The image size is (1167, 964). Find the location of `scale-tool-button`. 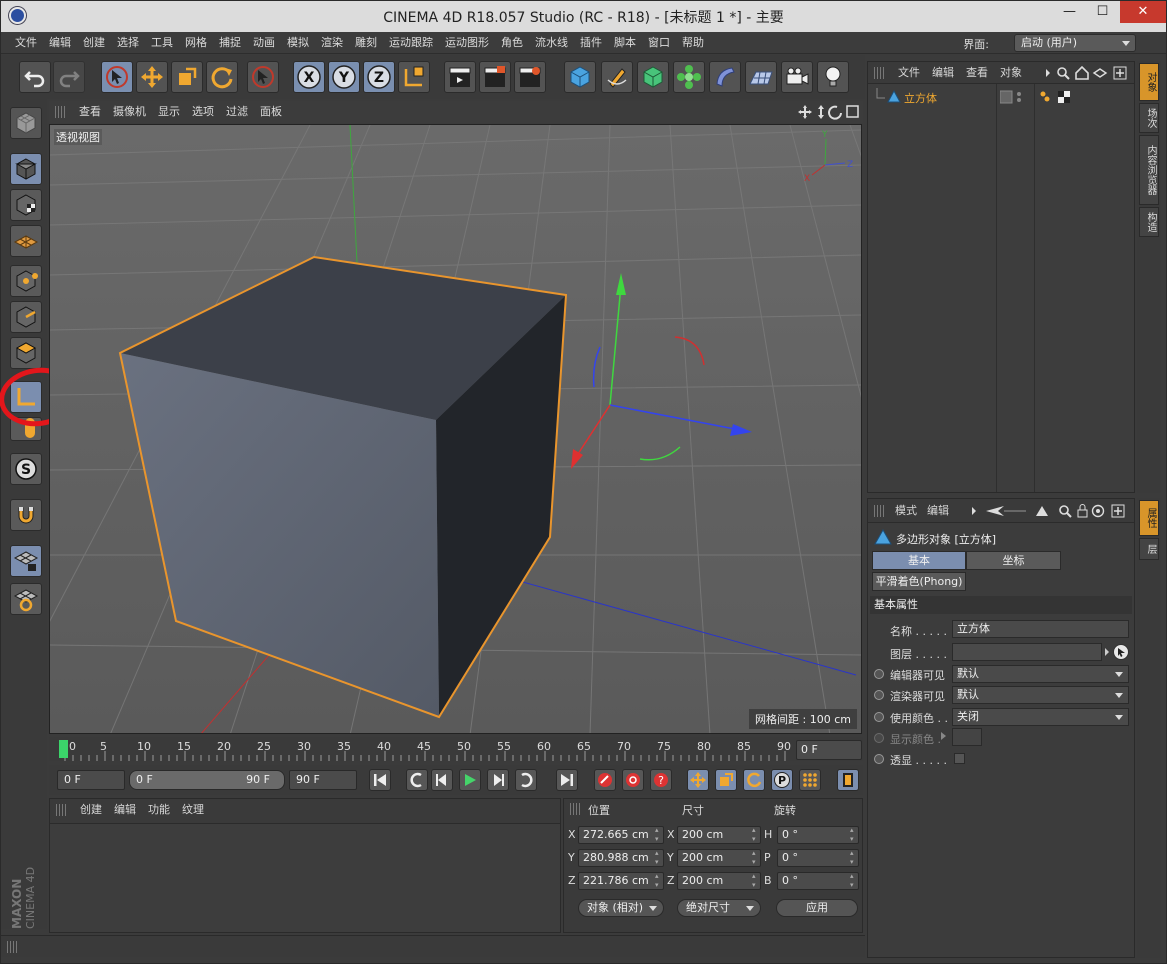

scale-tool-button is located at coordinates (187, 77).